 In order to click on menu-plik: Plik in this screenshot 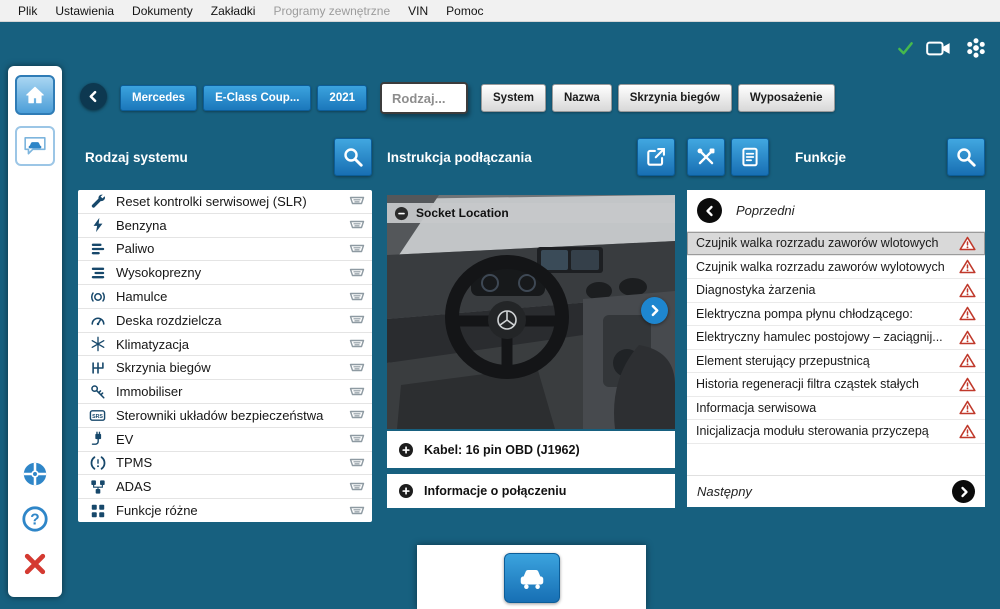, I will do `click(27, 11)`.